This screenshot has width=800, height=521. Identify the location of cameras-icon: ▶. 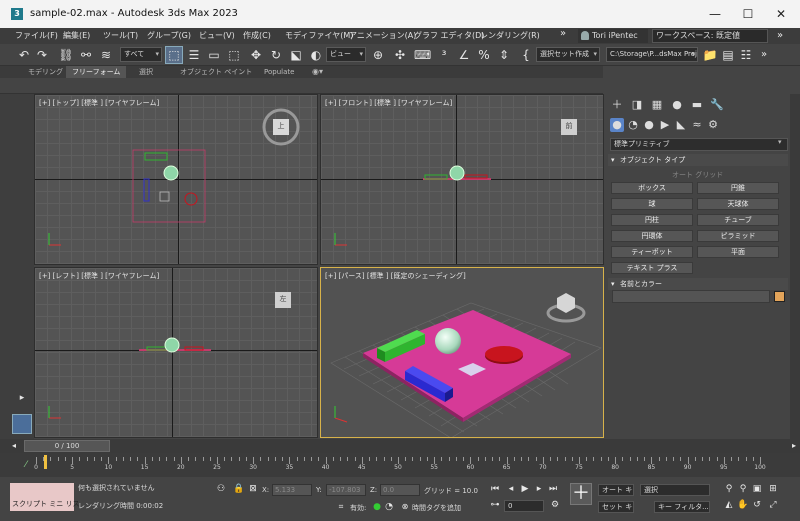
(665, 125).